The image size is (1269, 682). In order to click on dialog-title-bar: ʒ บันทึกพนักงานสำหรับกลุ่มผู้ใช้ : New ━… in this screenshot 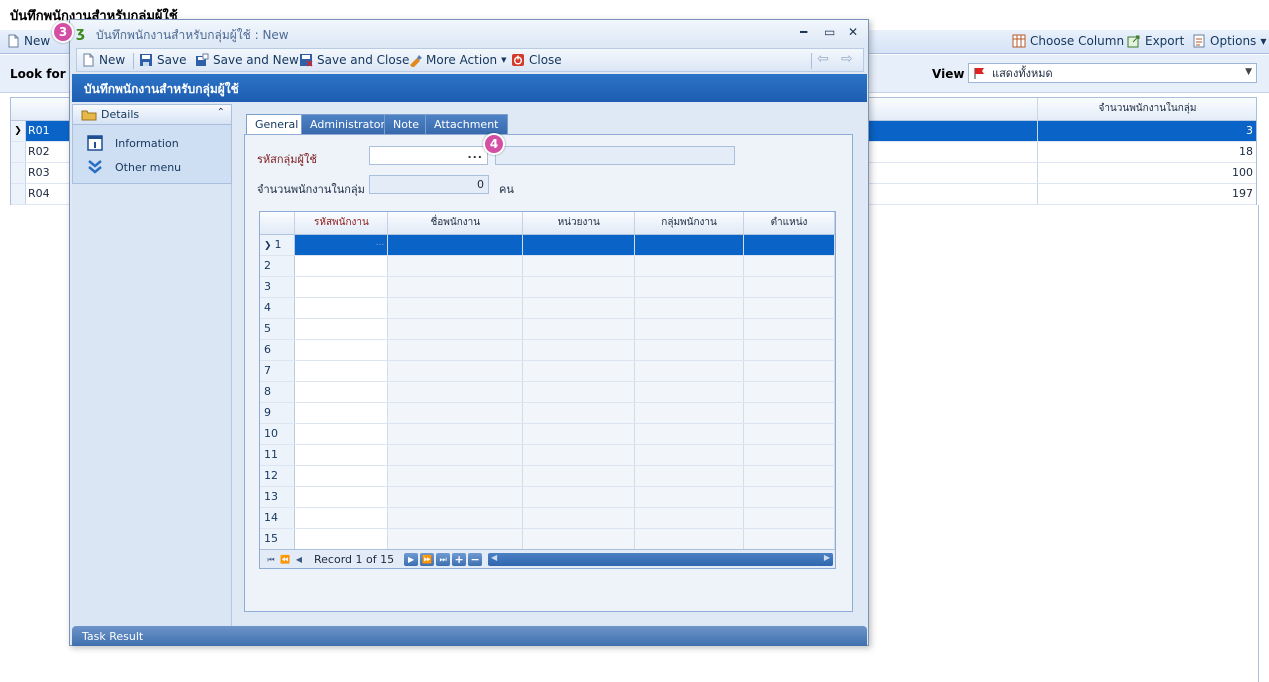, I will do `click(469, 33)`.